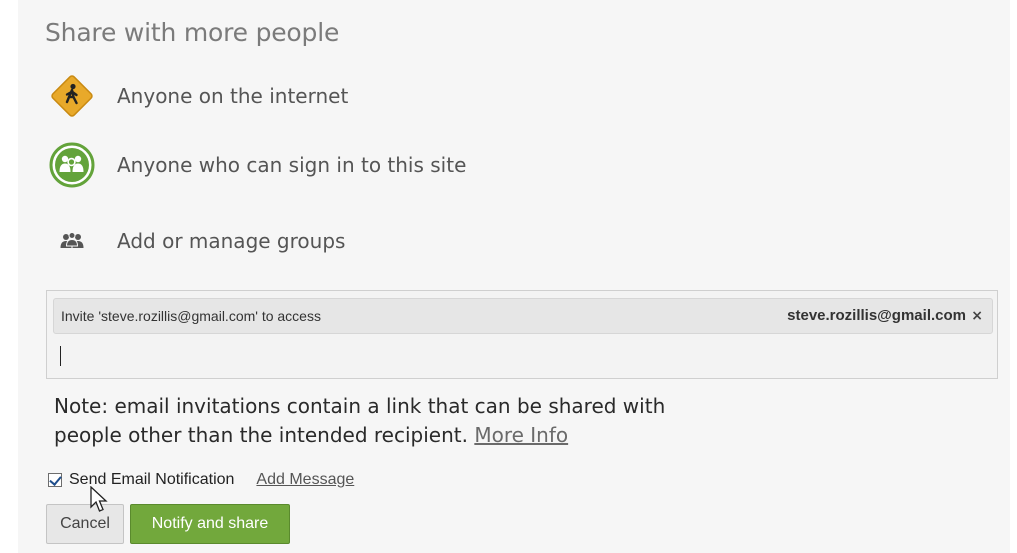 This screenshot has width=1017, height=553. Describe the element at coordinates (520, 355) in the screenshot. I see `invite-input` at that location.